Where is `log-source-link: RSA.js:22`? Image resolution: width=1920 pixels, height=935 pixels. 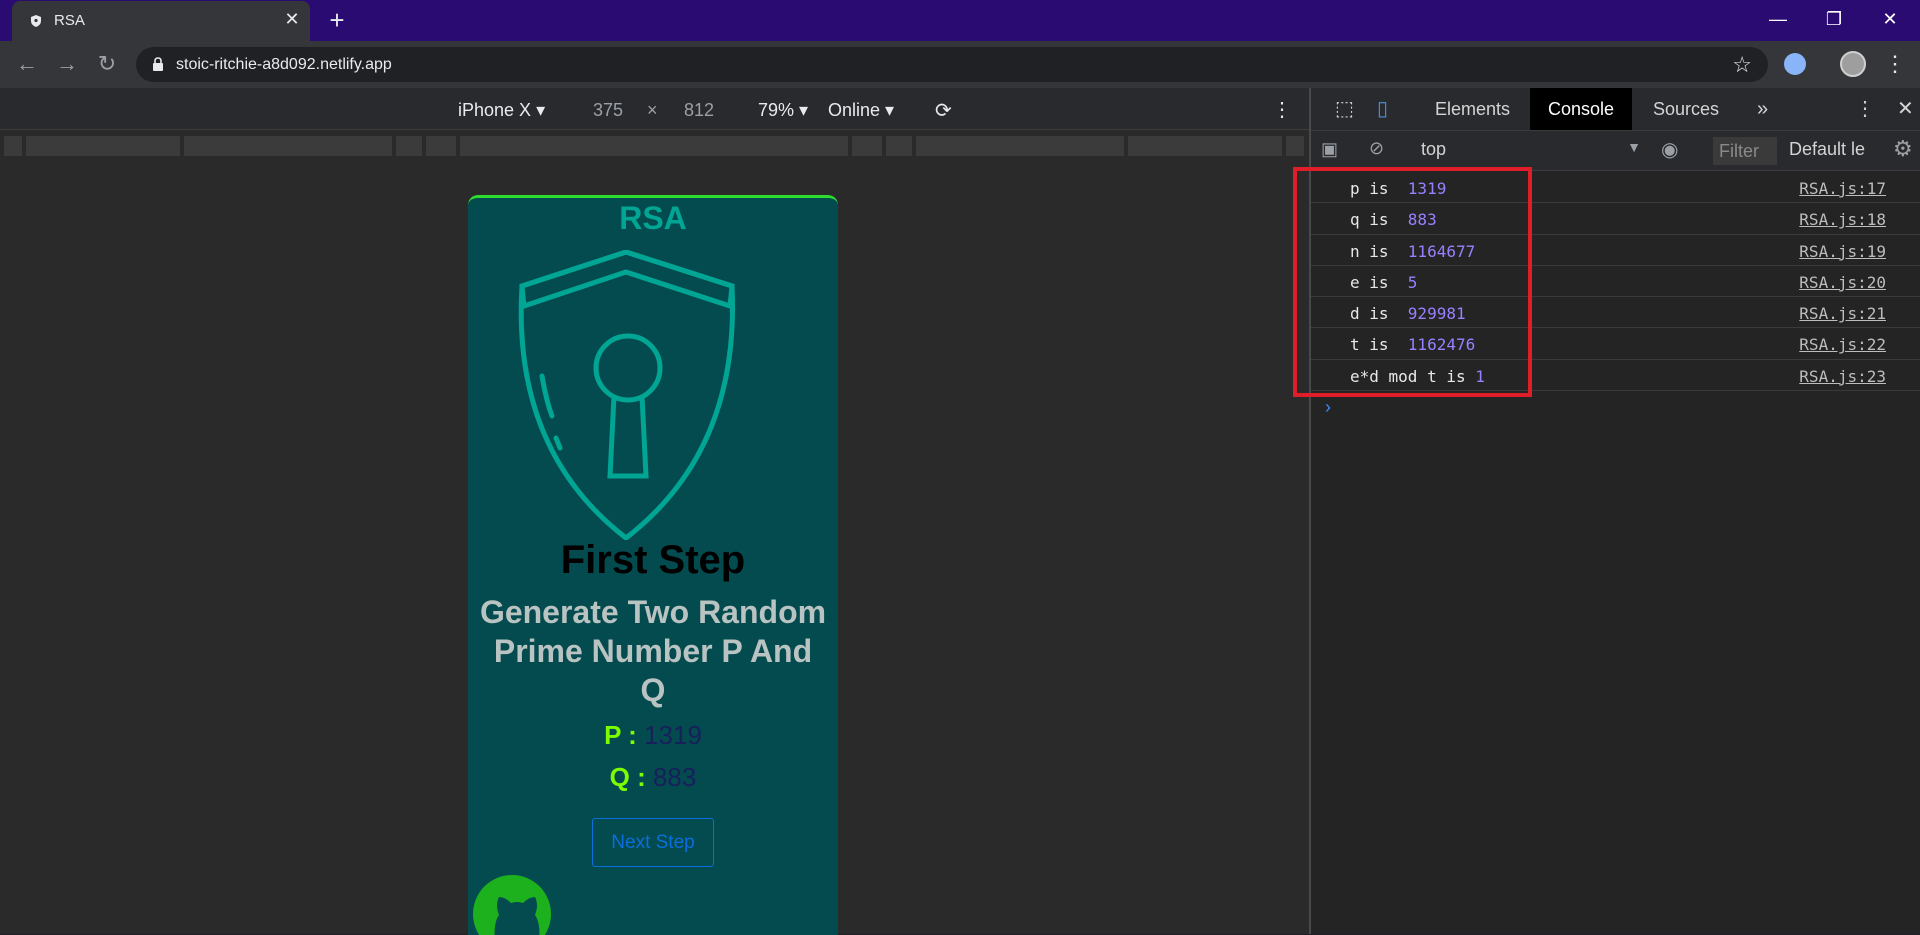 log-source-link: RSA.js:22 is located at coordinates (1842, 344).